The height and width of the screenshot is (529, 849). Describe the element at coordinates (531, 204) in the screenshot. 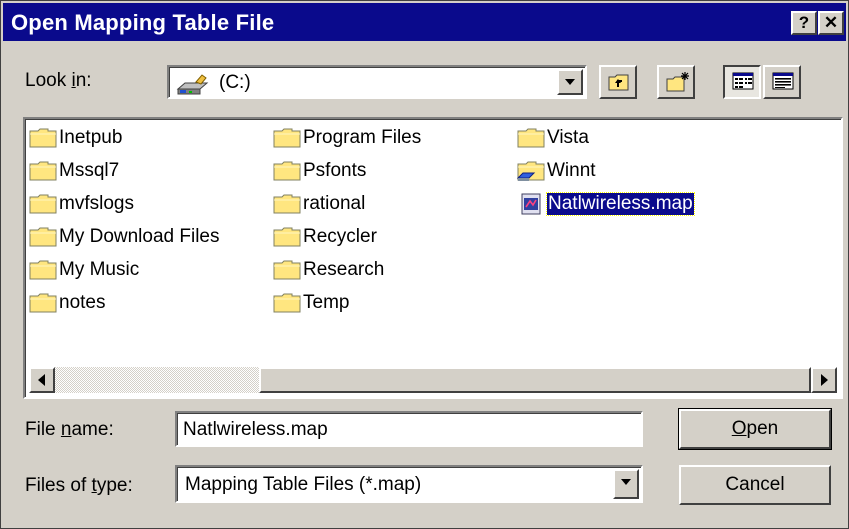

I see `map-file-icon` at that location.